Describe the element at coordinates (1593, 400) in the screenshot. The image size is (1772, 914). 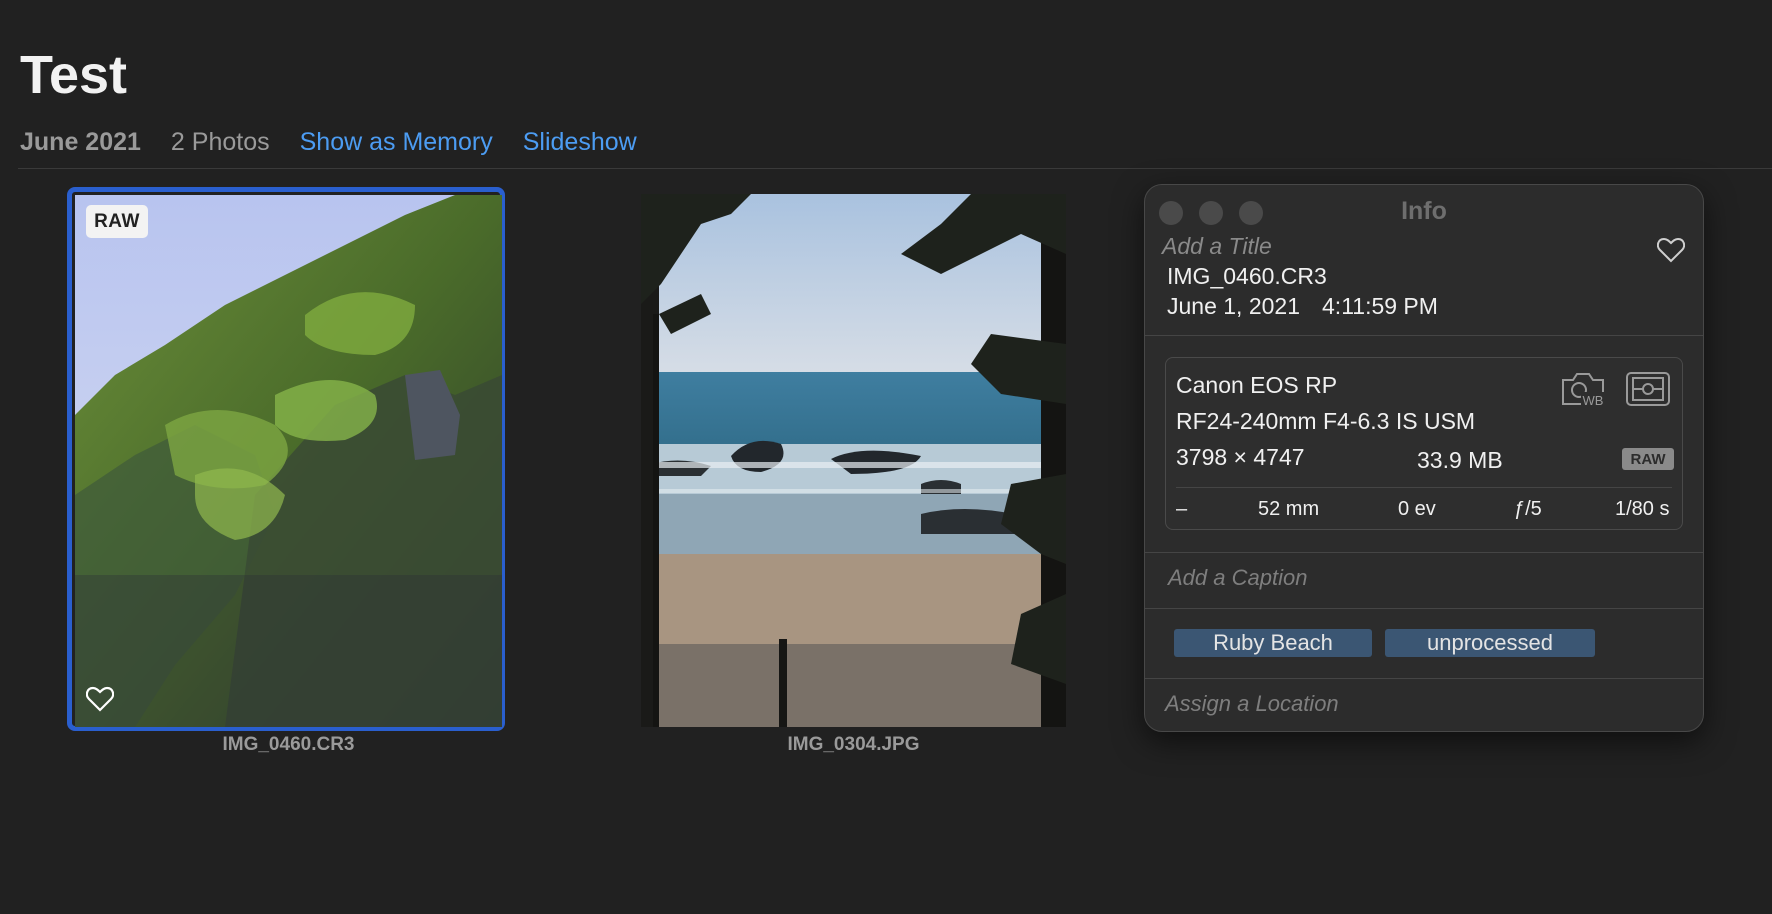
I see `wb-label: WB` at that location.